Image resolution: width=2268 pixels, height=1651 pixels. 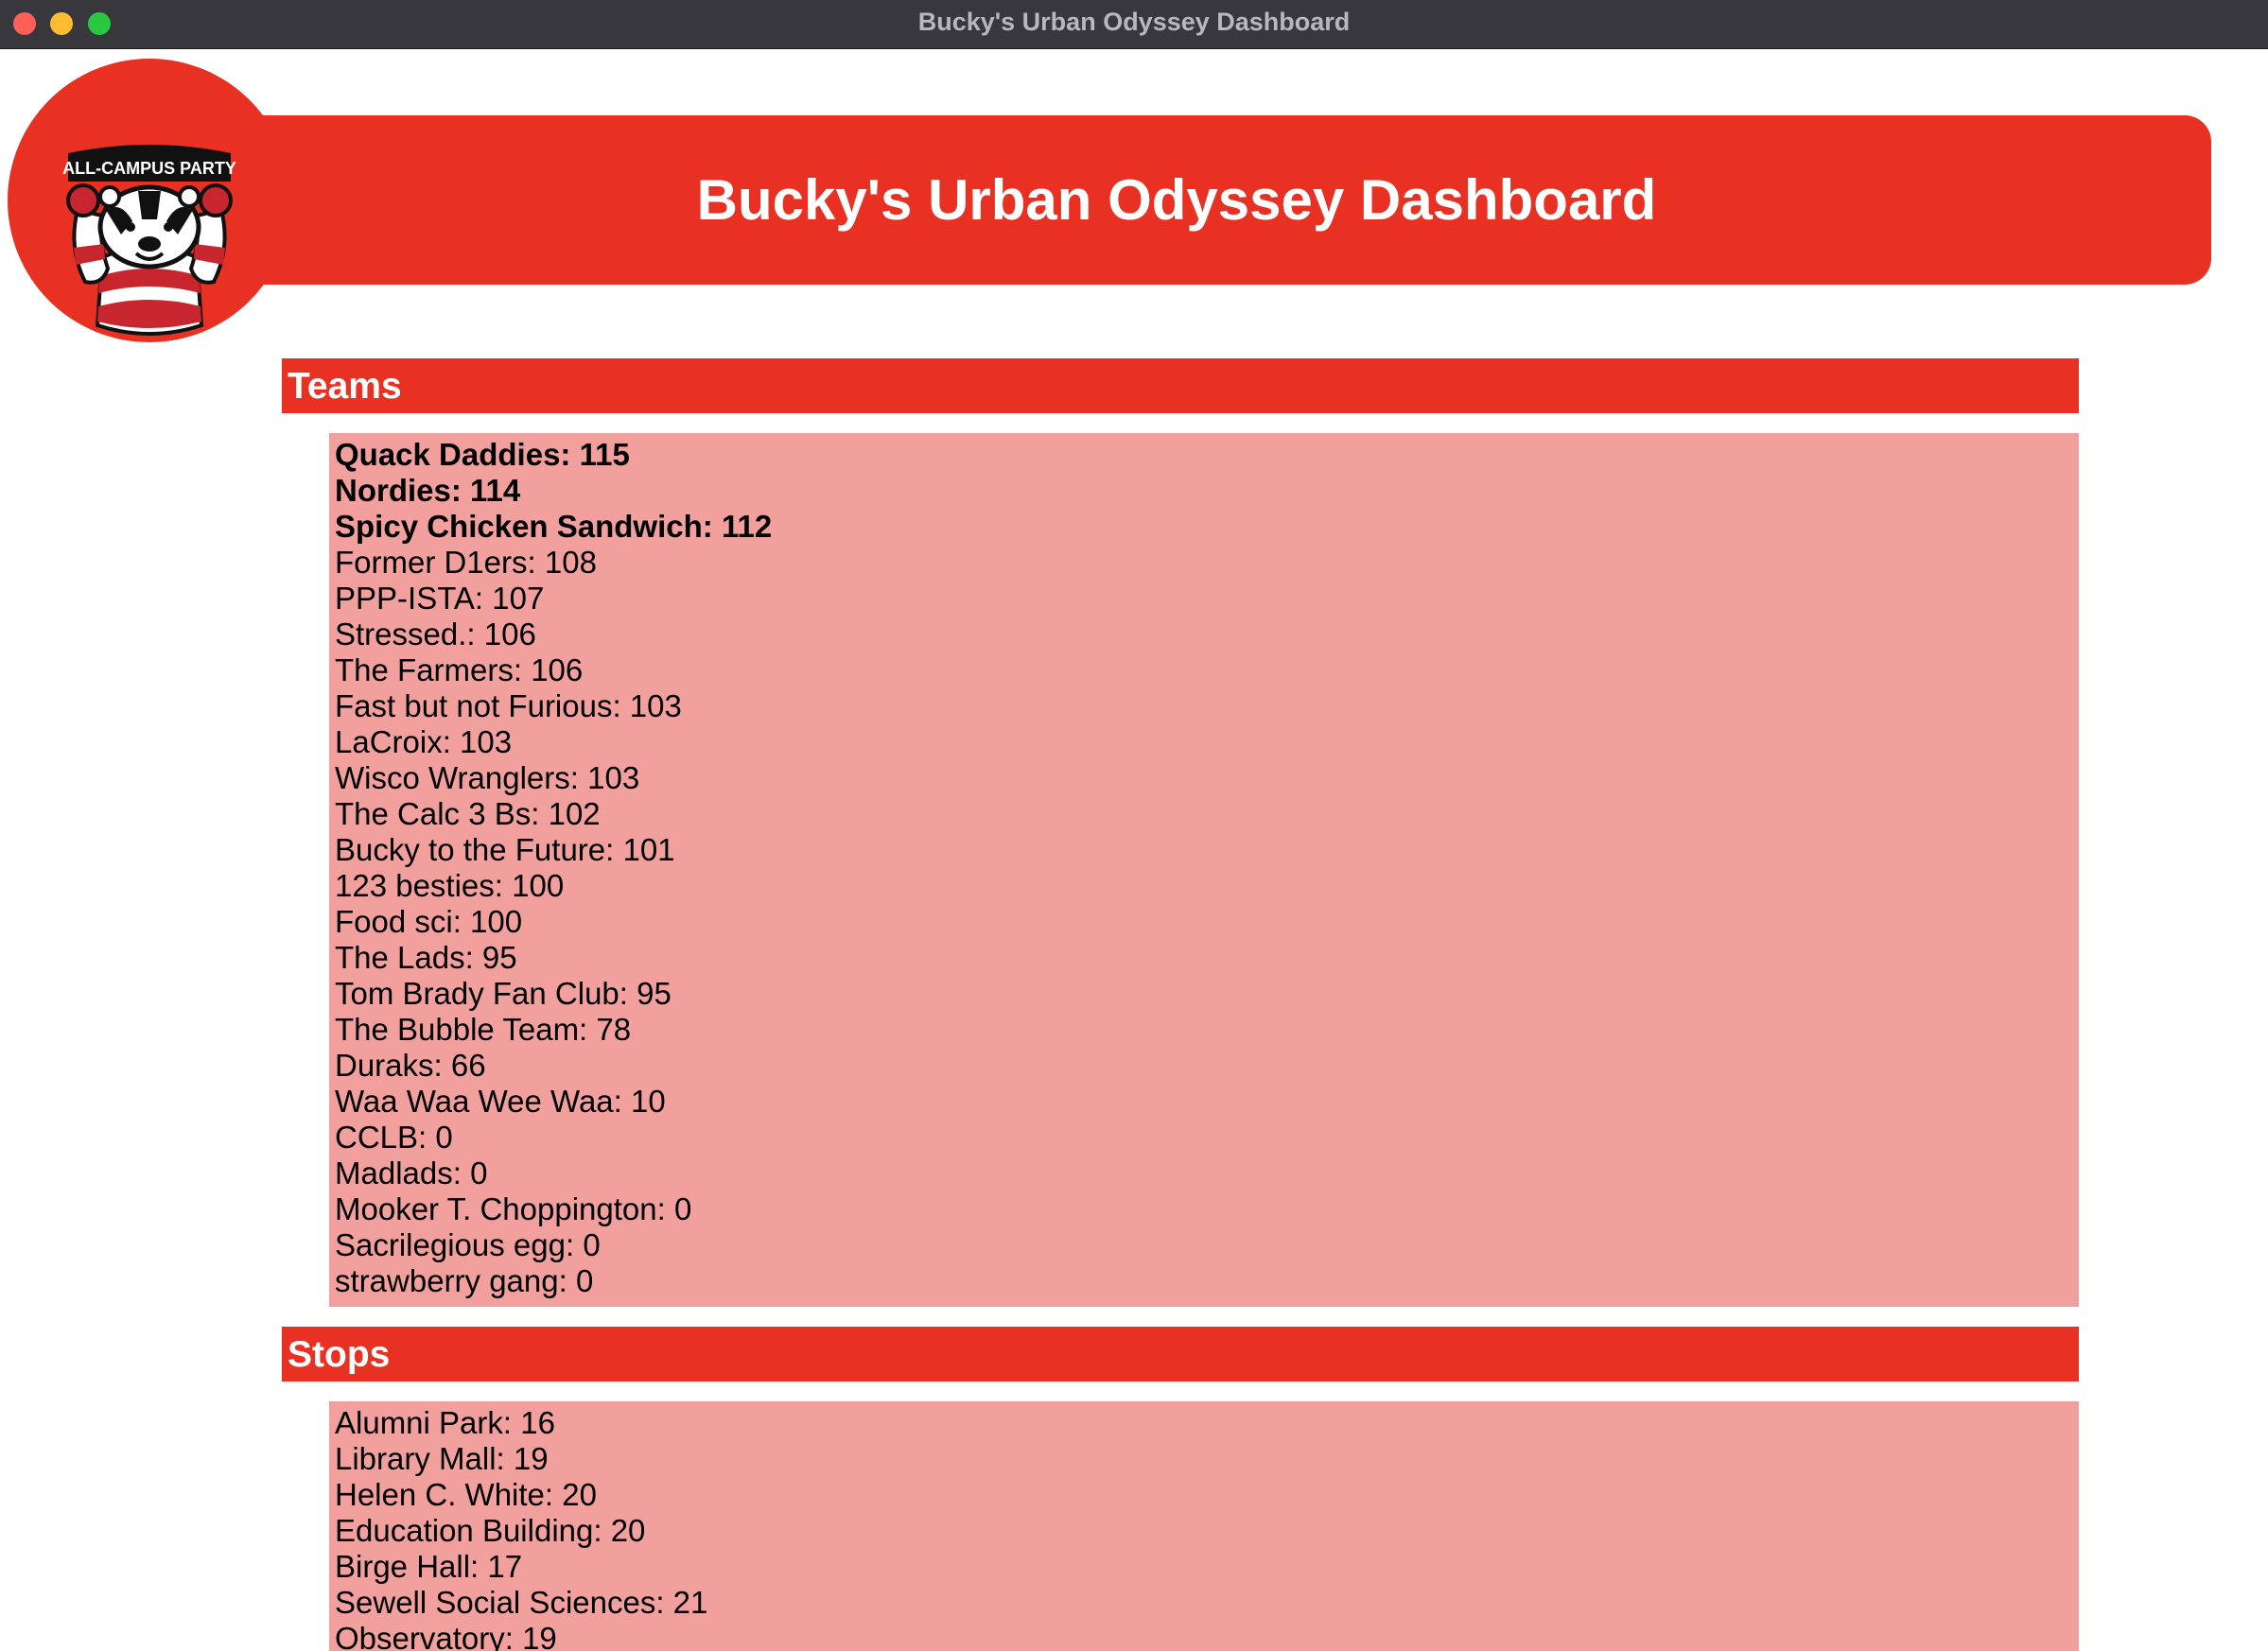 I want to click on window-titlebar: Bucky's Urban Odyssey Dashboard, so click(x=1134, y=24).